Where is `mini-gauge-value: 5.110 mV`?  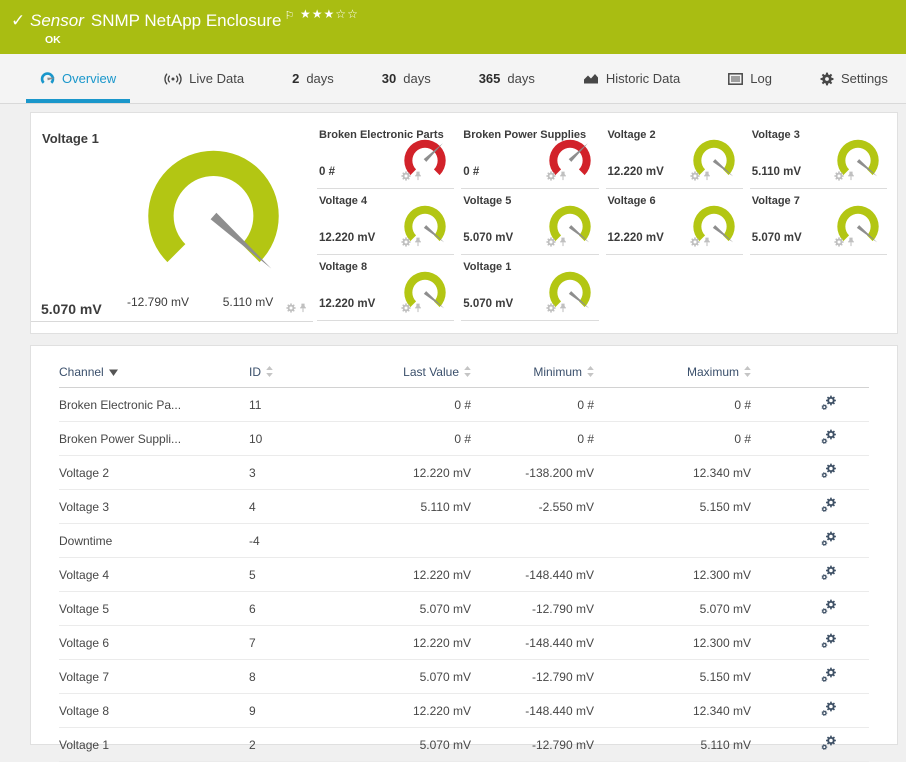
mini-gauge-value: 5.110 mV is located at coordinates (776, 172).